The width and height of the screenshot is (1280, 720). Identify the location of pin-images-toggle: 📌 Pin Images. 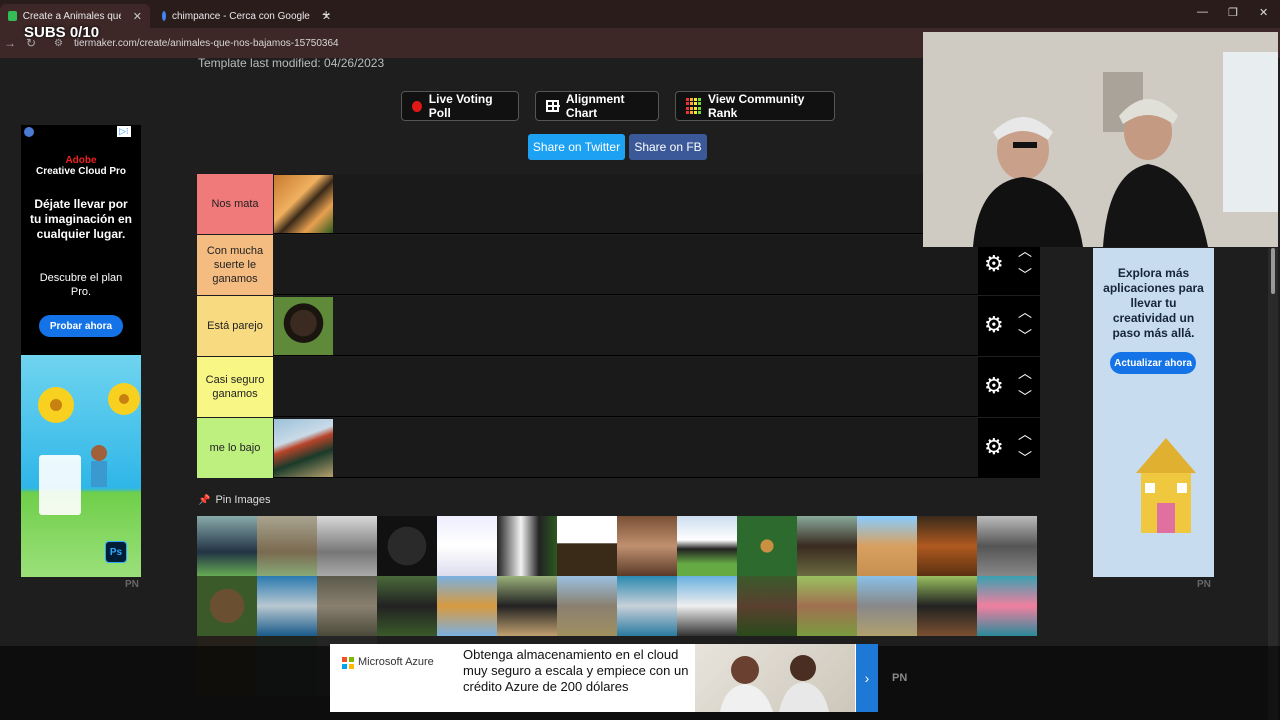
(234, 500).